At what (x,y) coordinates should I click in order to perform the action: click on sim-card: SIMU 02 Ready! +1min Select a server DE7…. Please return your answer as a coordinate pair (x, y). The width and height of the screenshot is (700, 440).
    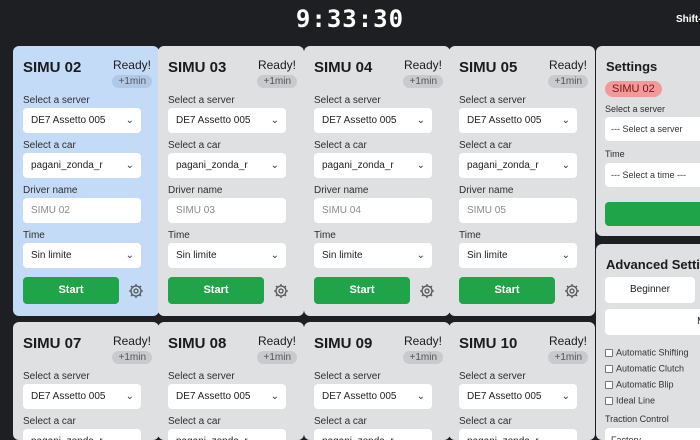
    Looking at the image, I should click on (86, 181).